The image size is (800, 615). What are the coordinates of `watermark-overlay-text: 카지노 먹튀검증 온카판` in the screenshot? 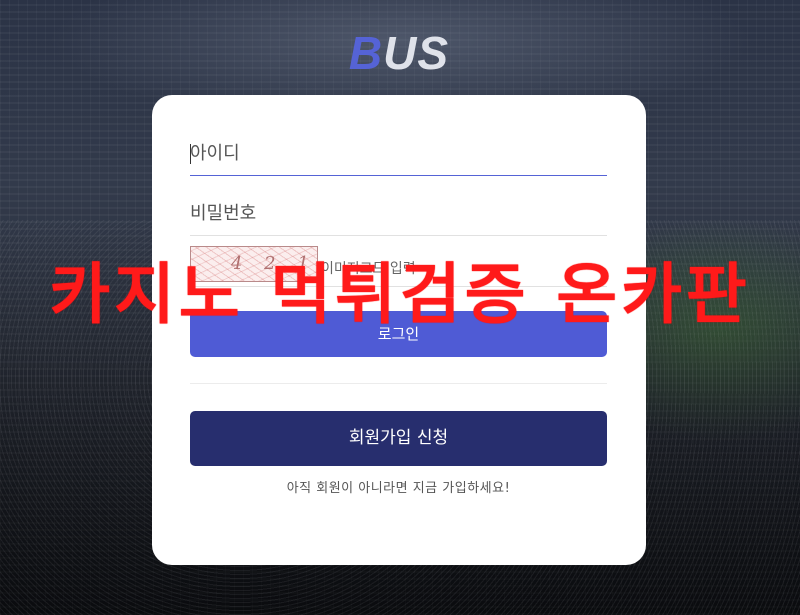 It's located at (400, 294).